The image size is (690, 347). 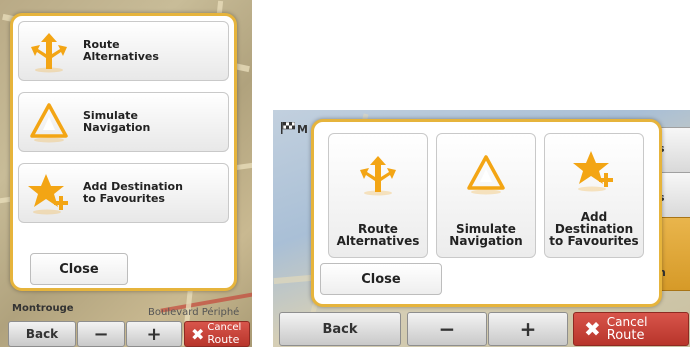 I want to click on route-alternatives-button: Route Alternatives, so click(x=123, y=51).